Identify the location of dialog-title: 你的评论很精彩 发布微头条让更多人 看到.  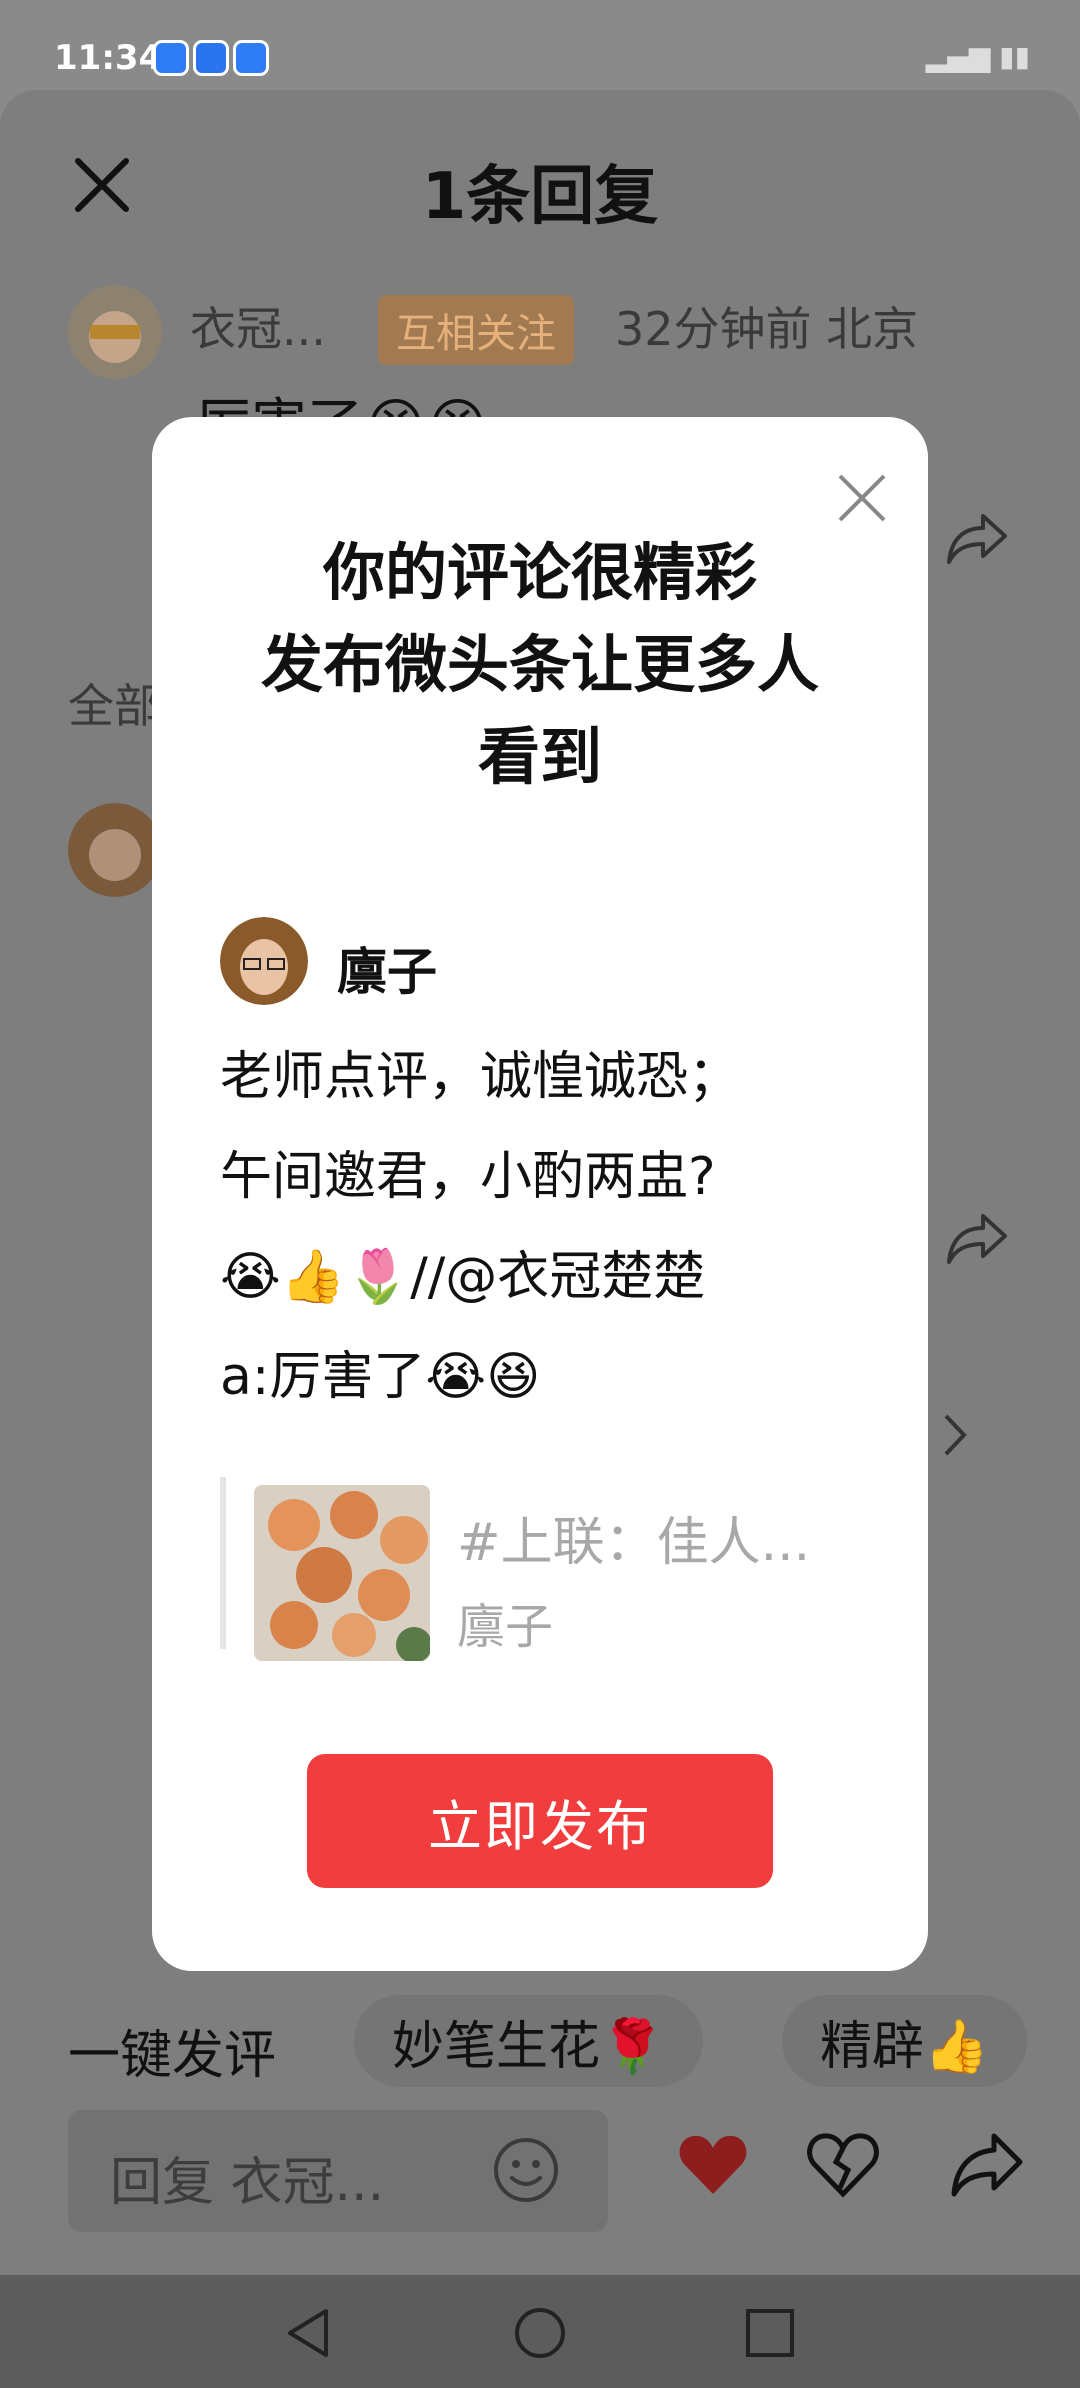
(540, 665).